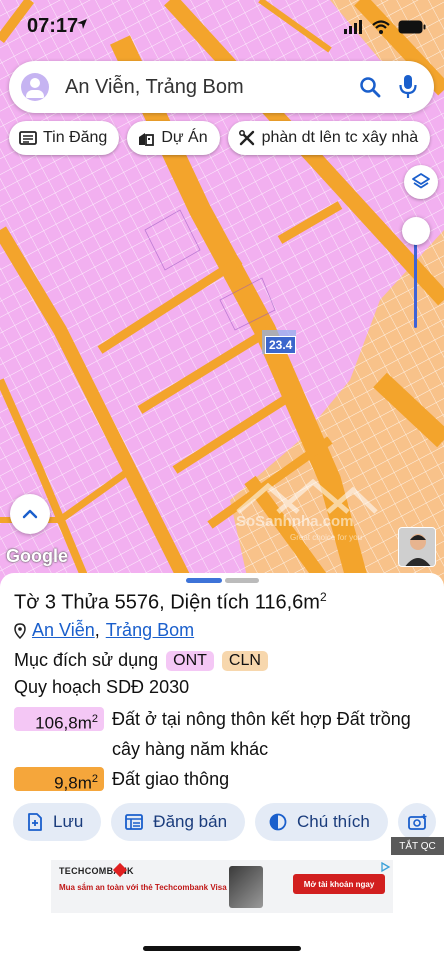 This screenshot has height=960, width=444. I want to click on listing-icon, so click(134, 822).